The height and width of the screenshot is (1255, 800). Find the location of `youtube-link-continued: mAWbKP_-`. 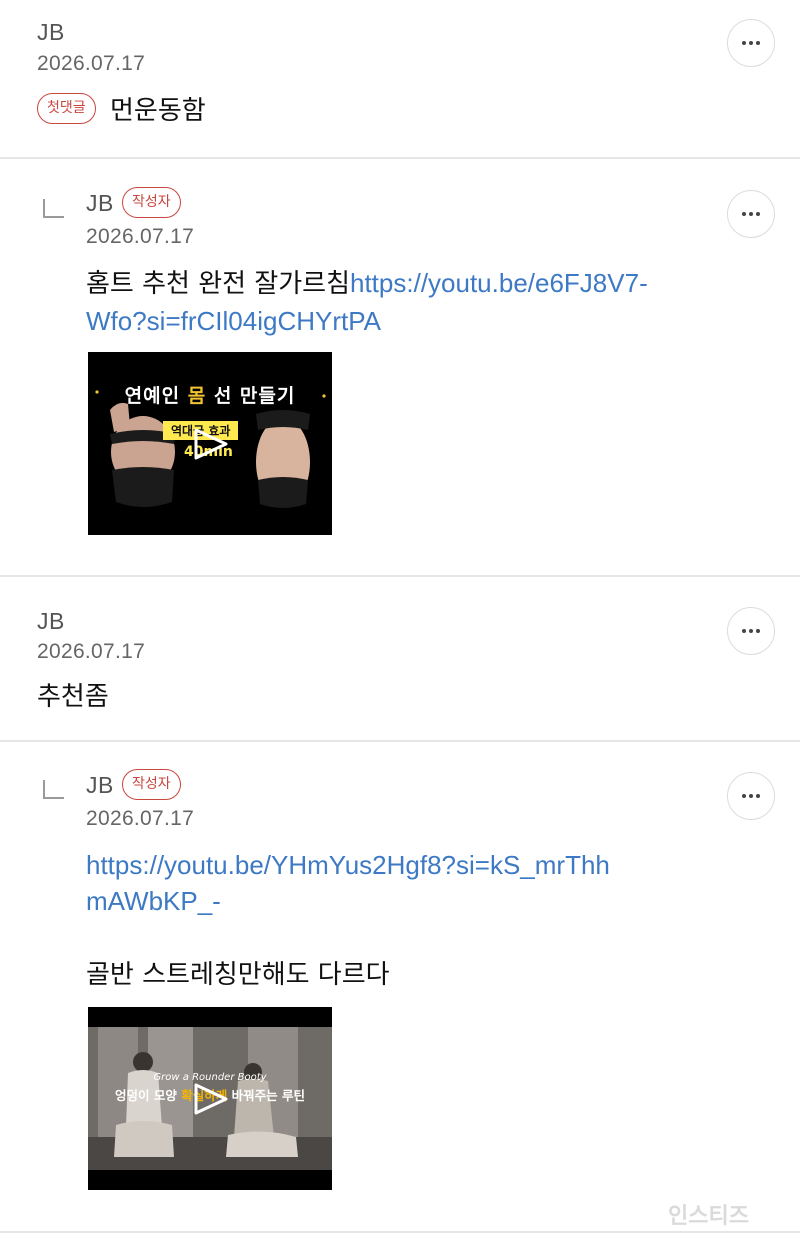

youtube-link-continued: mAWbKP_- is located at coordinates (153, 901).